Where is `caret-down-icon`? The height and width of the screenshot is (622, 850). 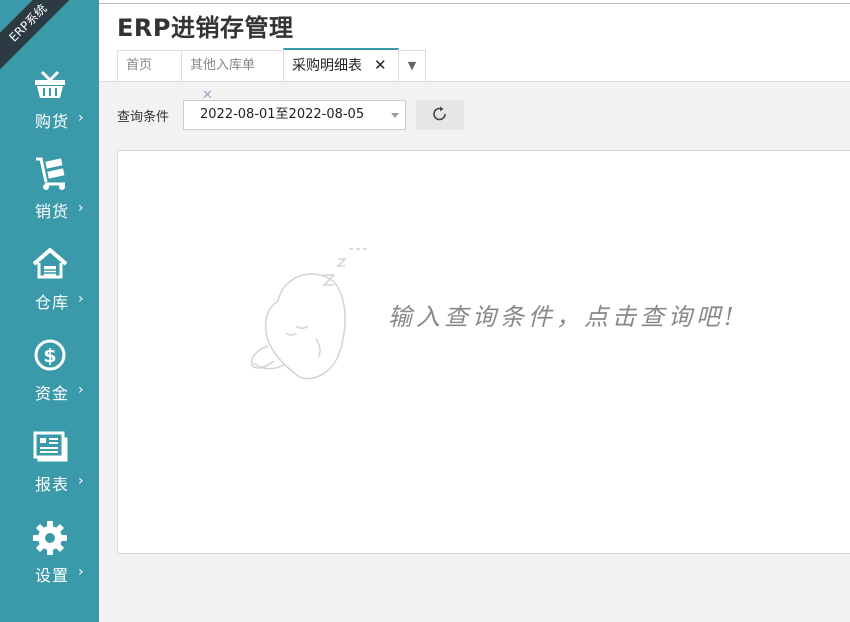 caret-down-icon is located at coordinates (395, 115).